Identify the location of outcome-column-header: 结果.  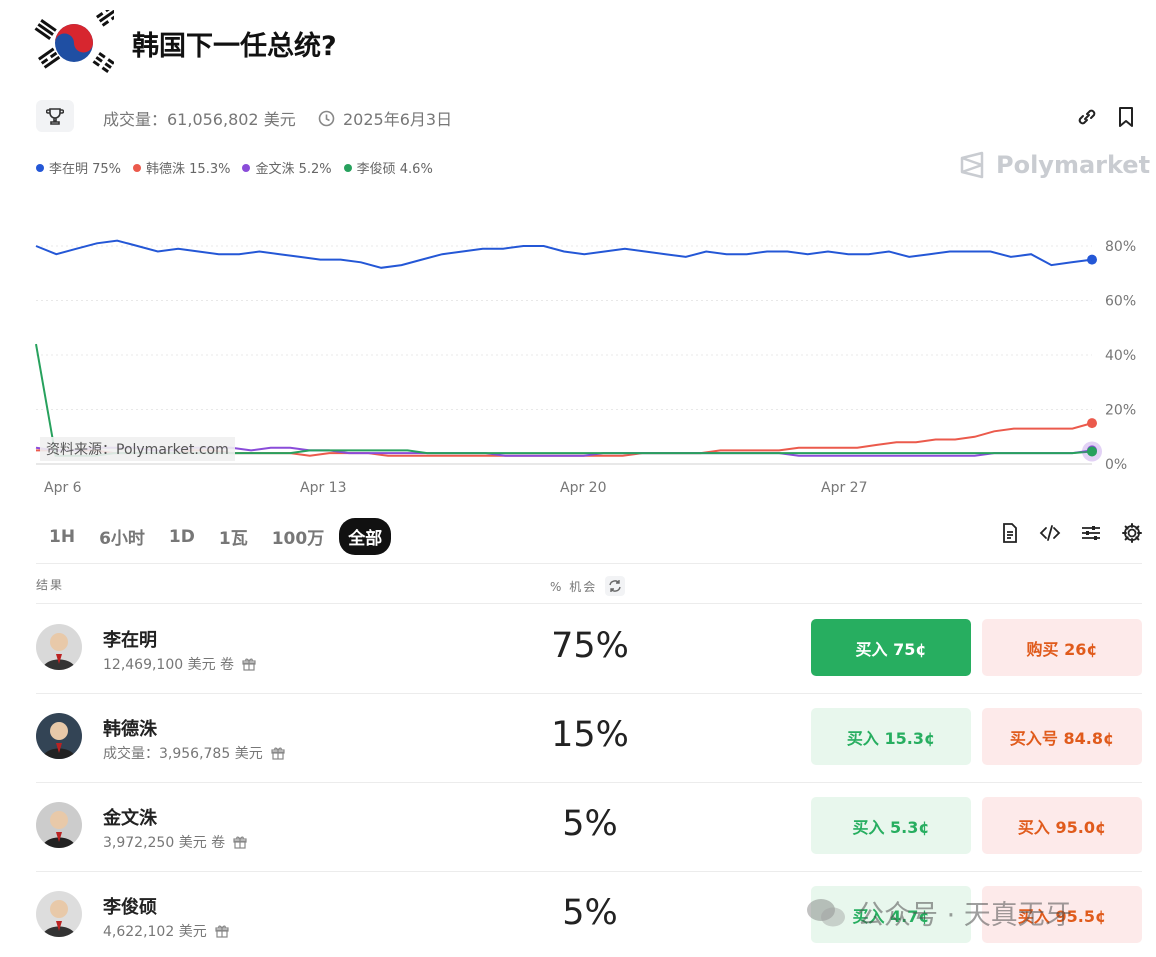
(50, 585).